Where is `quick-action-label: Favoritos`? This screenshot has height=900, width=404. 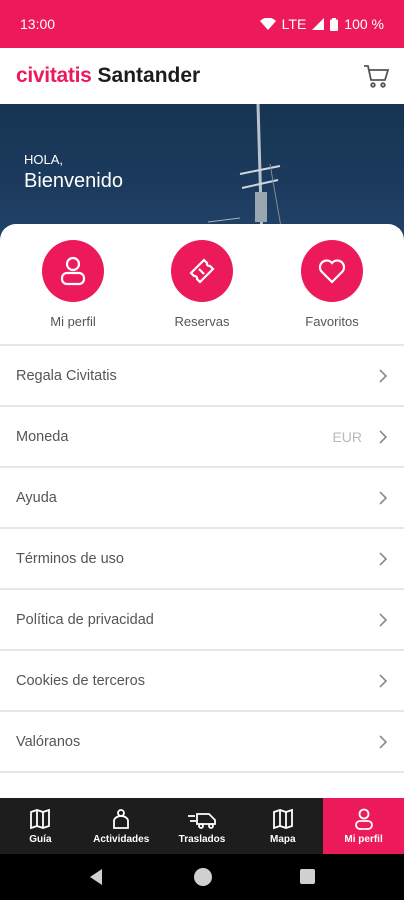
quick-action-label: Favoritos is located at coordinates (332, 321).